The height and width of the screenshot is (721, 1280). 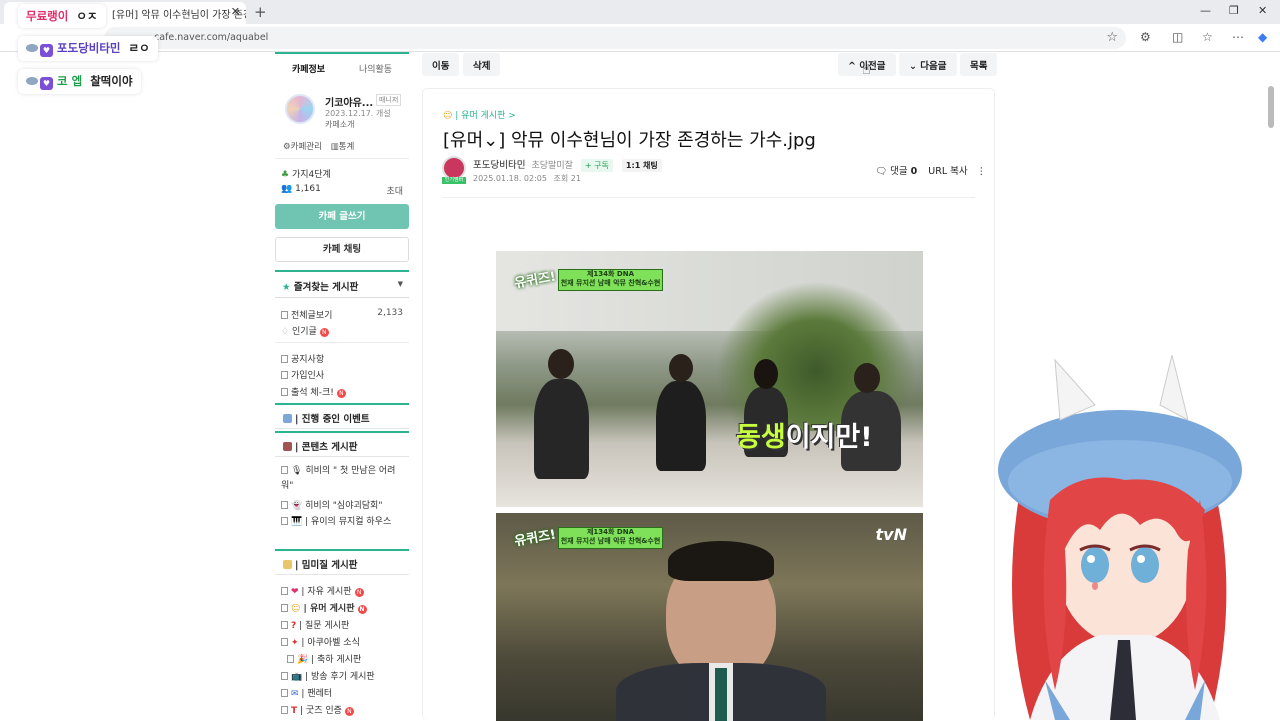 I want to click on mic-icon: 🎙, so click(x=297, y=471).